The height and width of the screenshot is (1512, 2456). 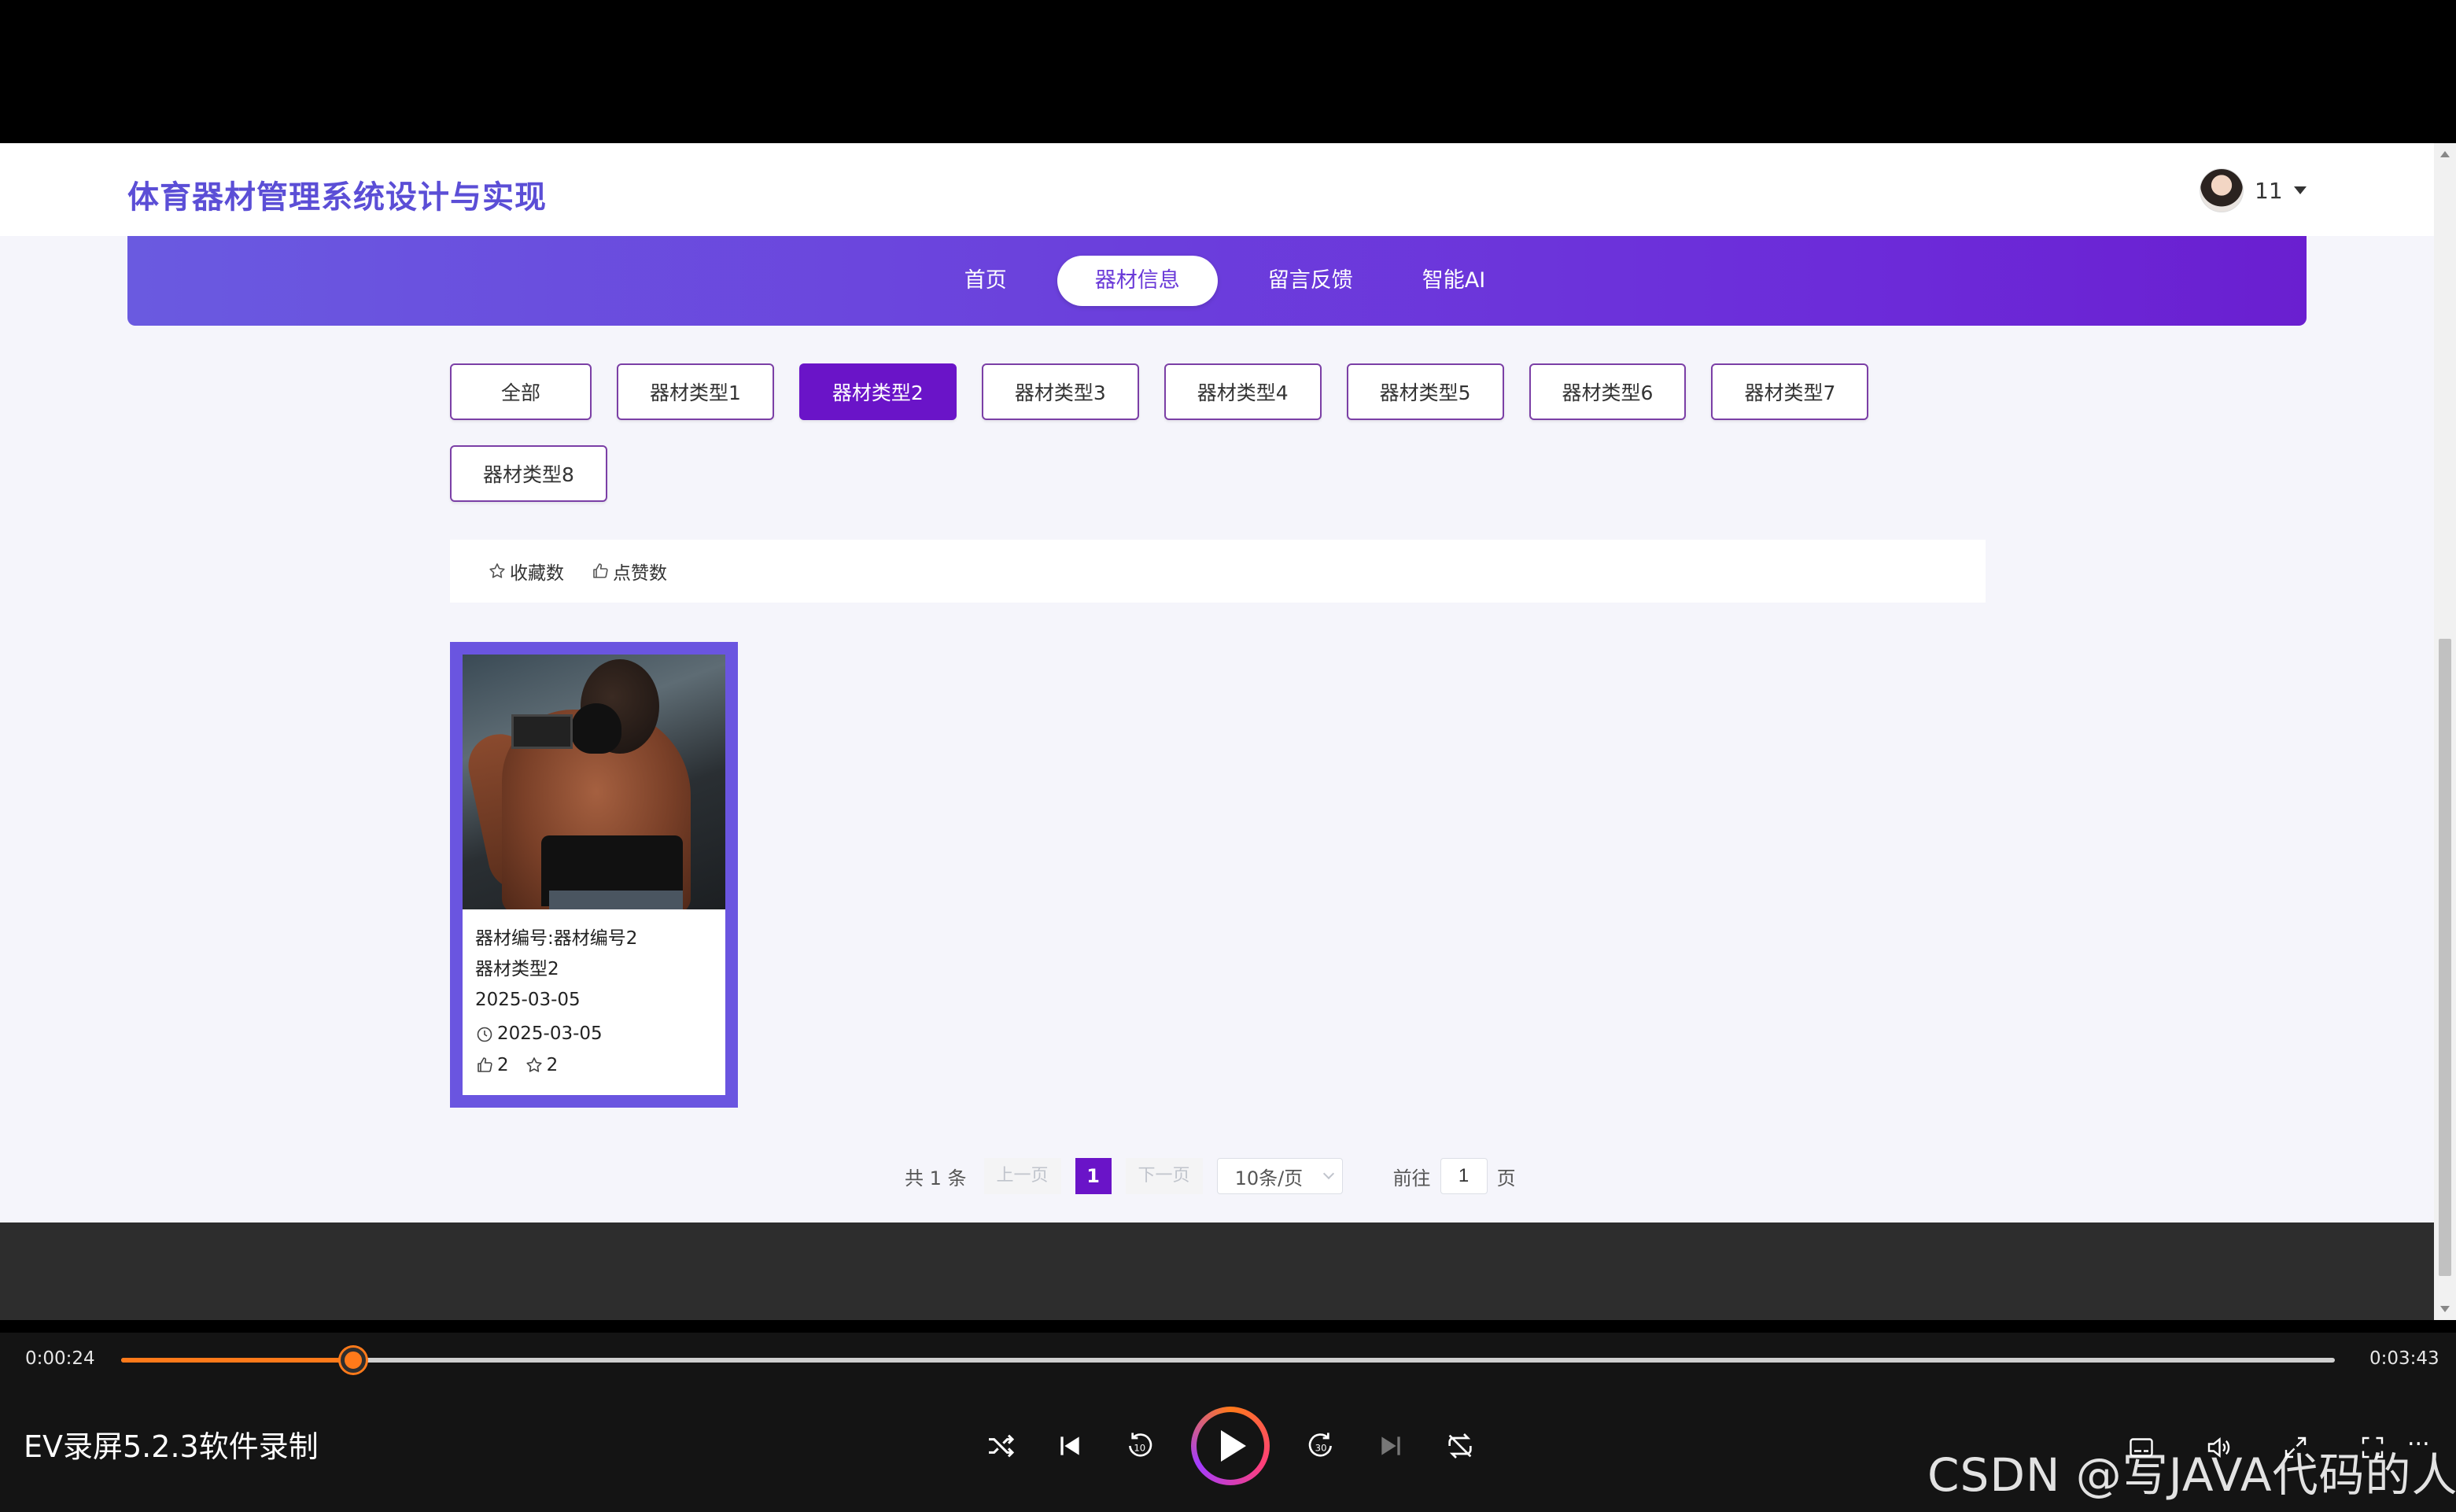 What do you see at coordinates (1022, 1176) in the screenshot?
I see `prev-page-button: 上一页` at bounding box center [1022, 1176].